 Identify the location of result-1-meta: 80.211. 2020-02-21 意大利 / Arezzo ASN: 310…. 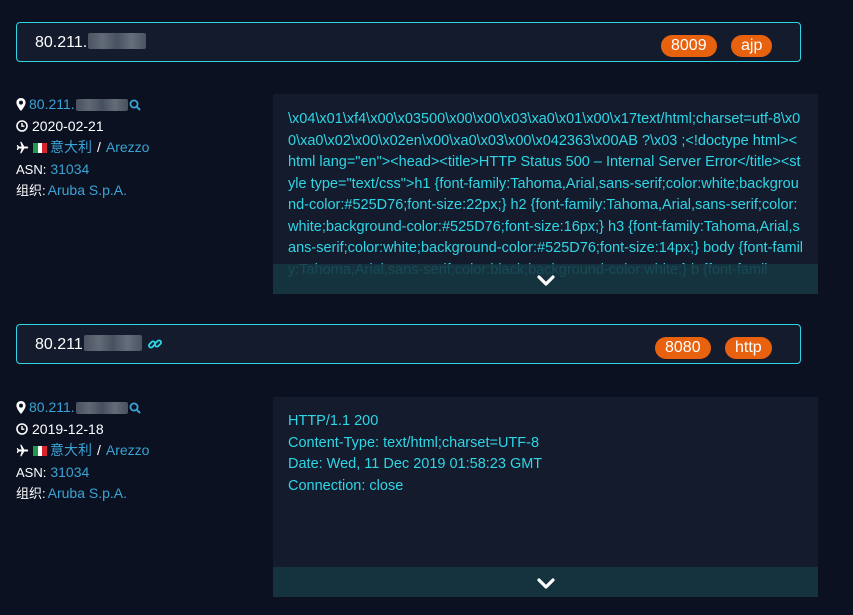
(82, 148).